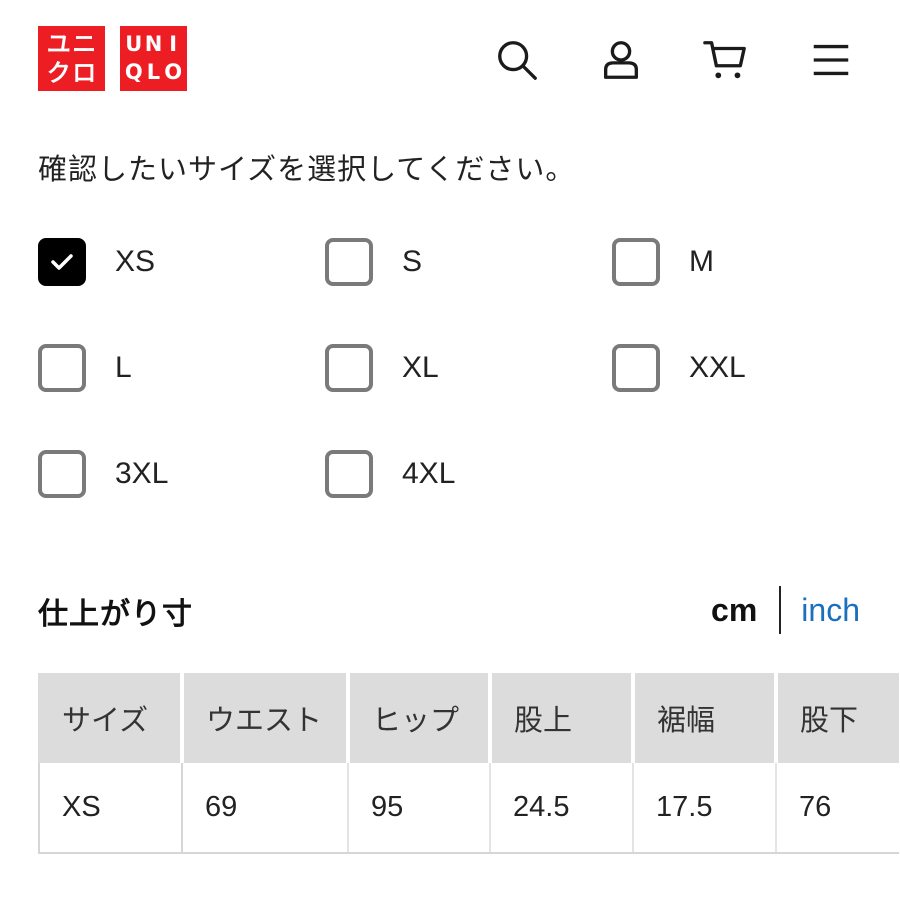 The image size is (900, 900). Describe the element at coordinates (173, 43) in the screenshot. I see `logo-char: I` at that location.